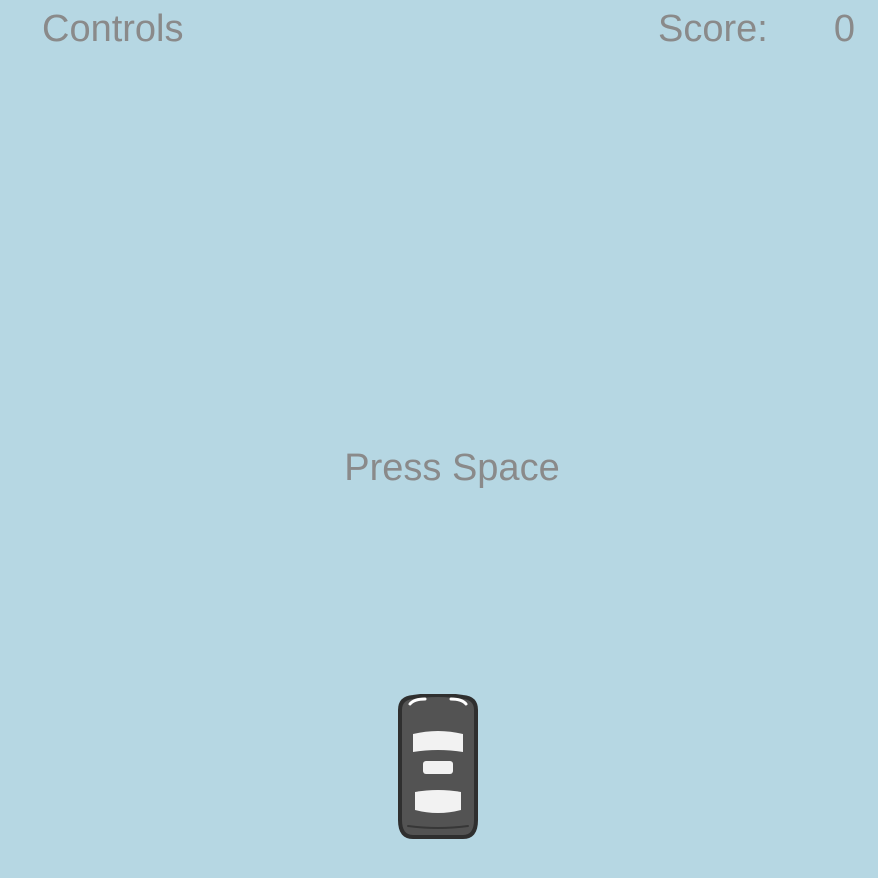 This screenshot has width=878, height=878. I want to click on rear-window, so click(438, 801).